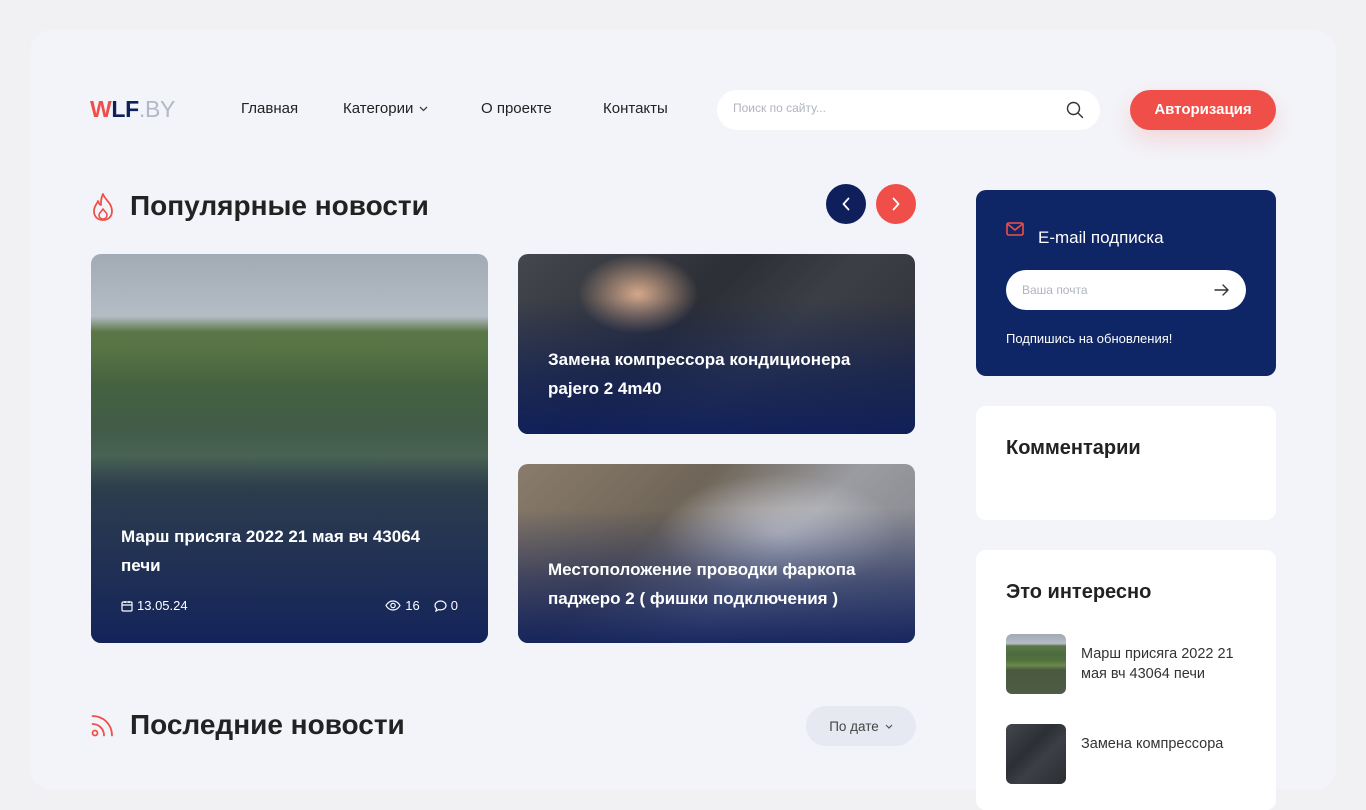 The width and height of the screenshot is (1366, 810). I want to click on slider-next-button, so click(896, 204).